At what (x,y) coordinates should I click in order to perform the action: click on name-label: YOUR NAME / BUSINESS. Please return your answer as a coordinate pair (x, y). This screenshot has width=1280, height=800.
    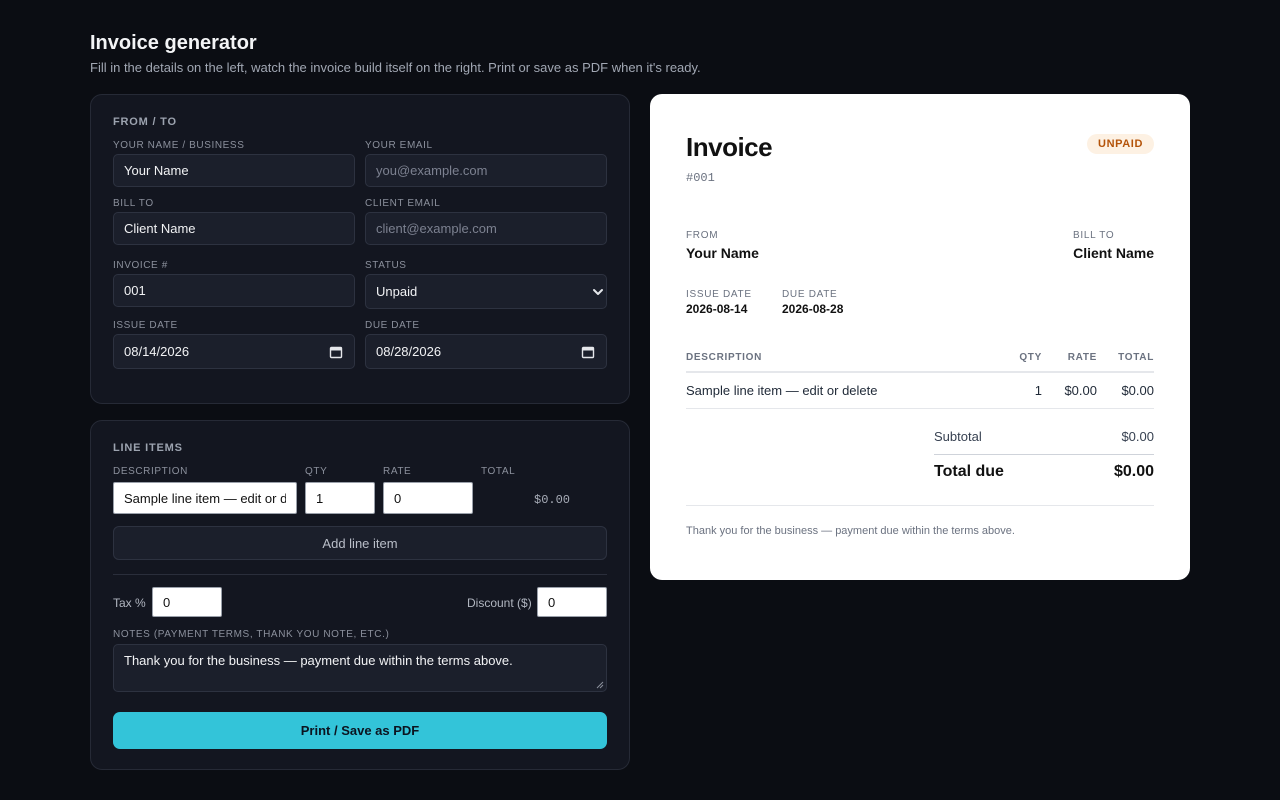
    Looking at the image, I should click on (179, 145).